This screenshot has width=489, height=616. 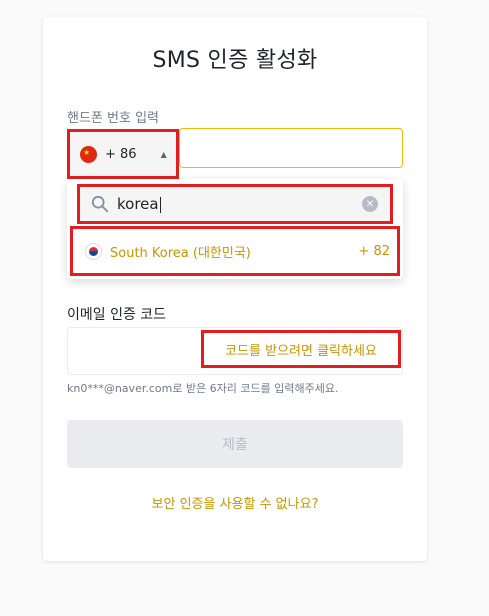 I want to click on country-option-code: + 82, so click(x=374, y=251).